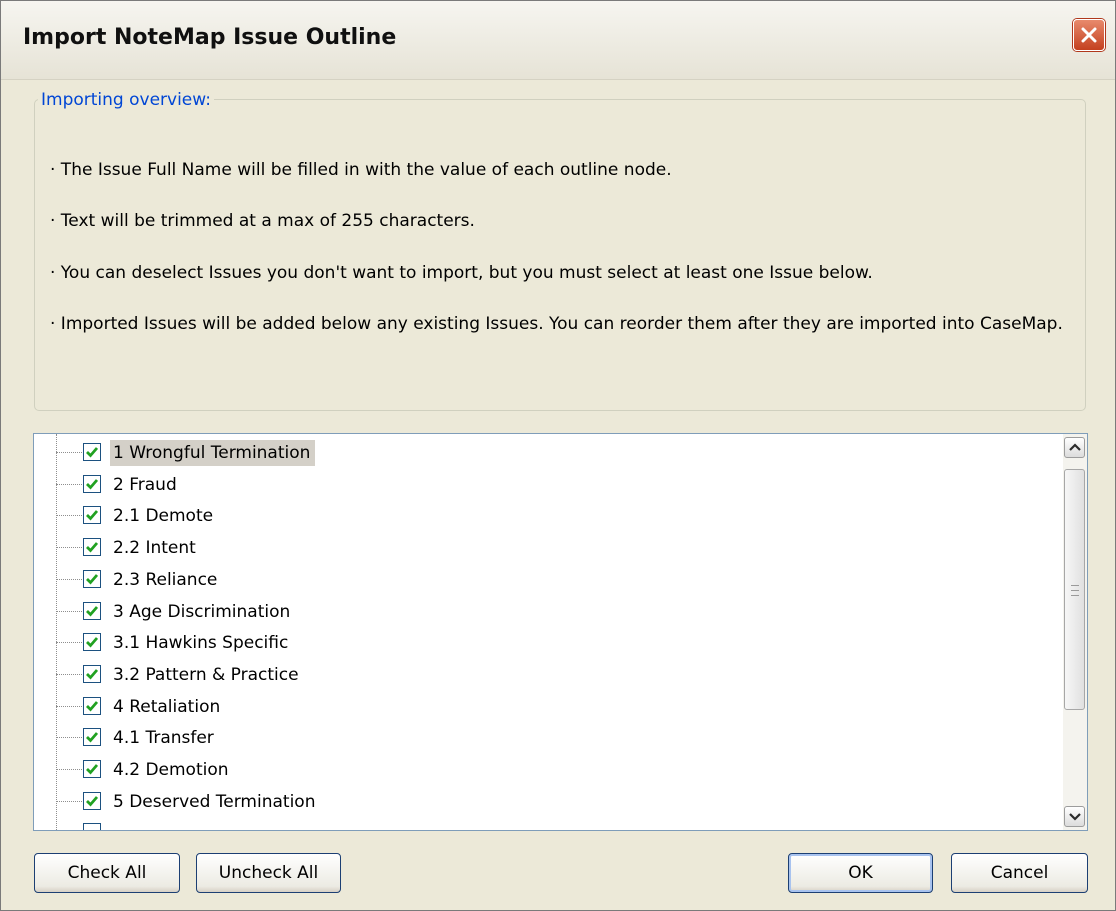  Describe the element at coordinates (544, 548) in the screenshot. I see `issue-tree-item: 2.2 Intent` at that location.